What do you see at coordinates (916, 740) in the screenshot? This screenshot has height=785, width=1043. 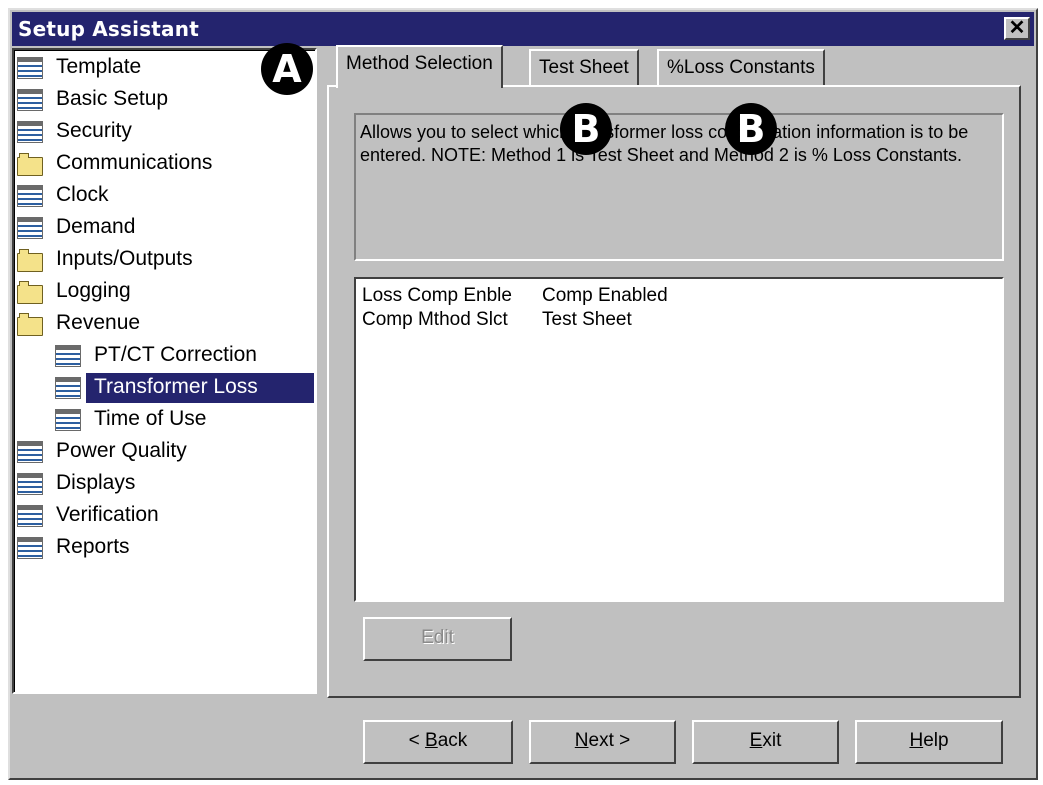 I see `help-accesskey: H` at bounding box center [916, 740].